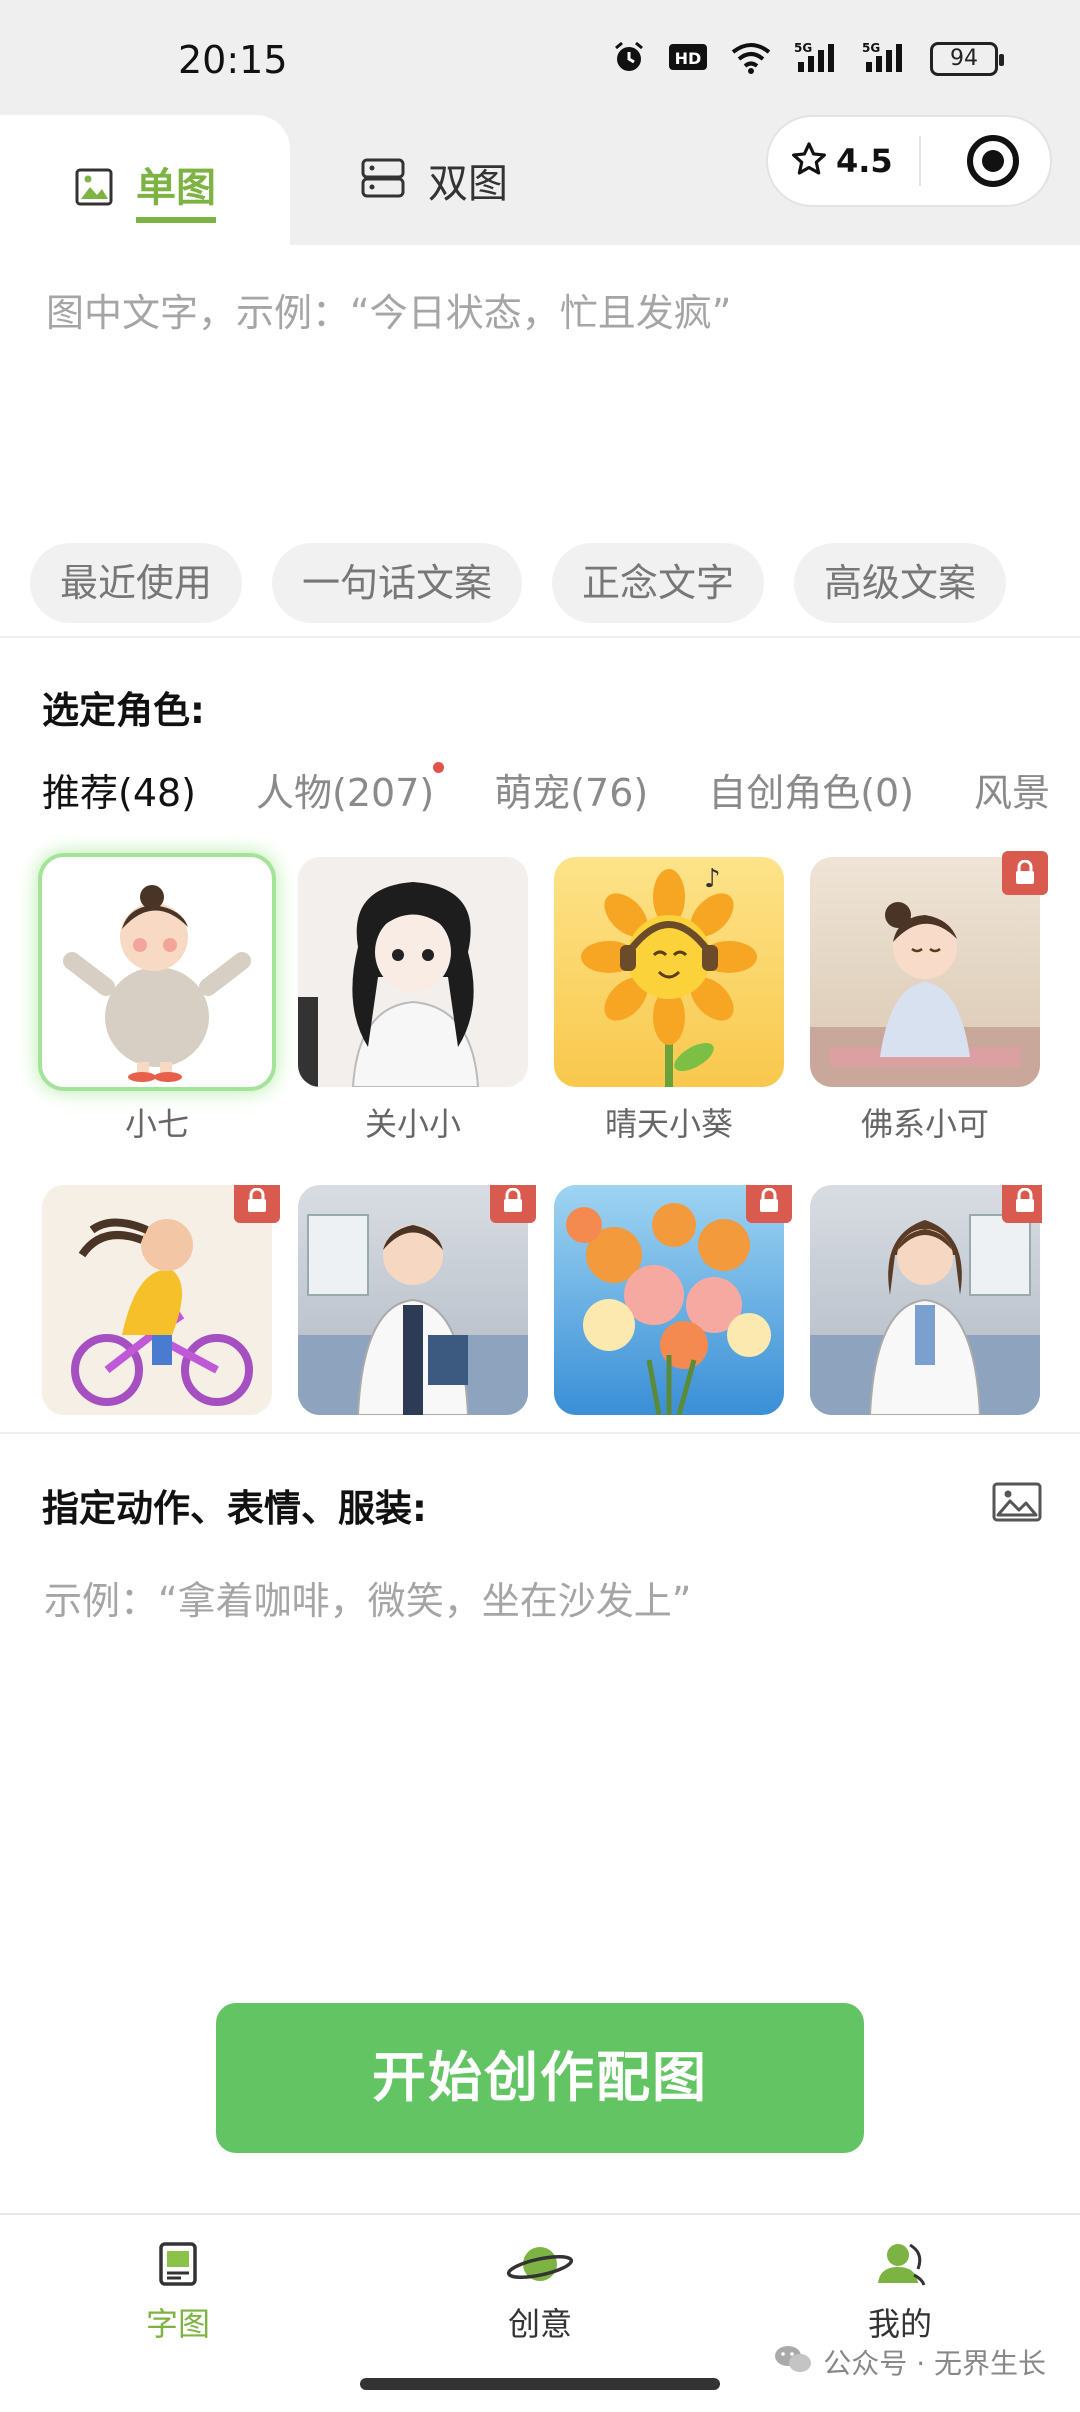 The width and height of the screenshot is (1080, 2412). I want to click on battery-indicator: 94, so click(967, 59).